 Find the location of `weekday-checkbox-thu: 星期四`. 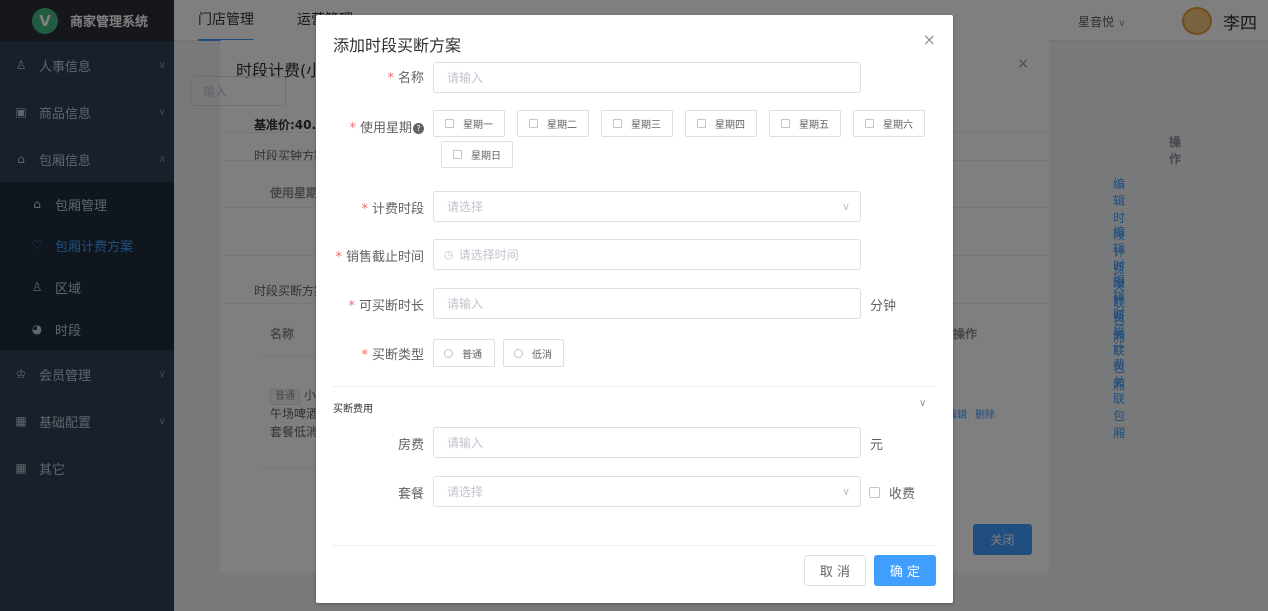

weekday-checkbox-thu: 星期四 is located at coordinates (721, 123).